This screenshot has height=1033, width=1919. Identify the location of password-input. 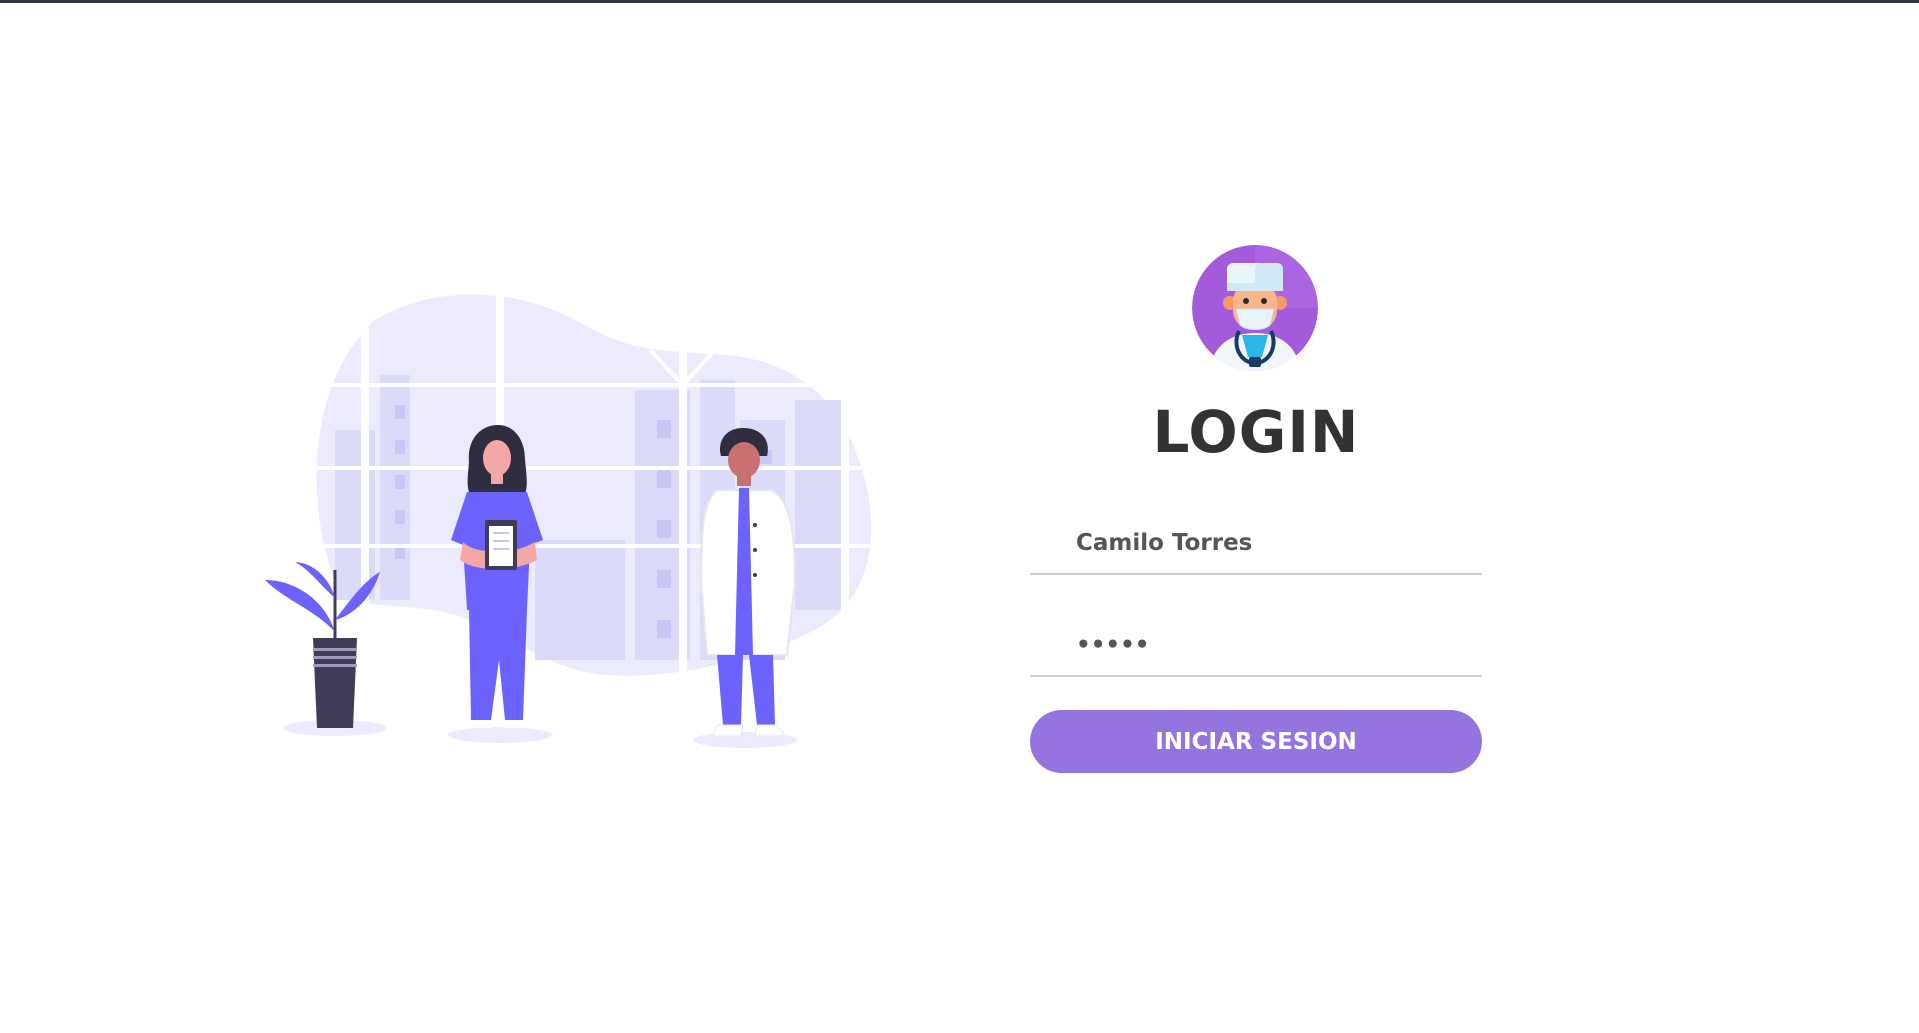
(1256, 645).